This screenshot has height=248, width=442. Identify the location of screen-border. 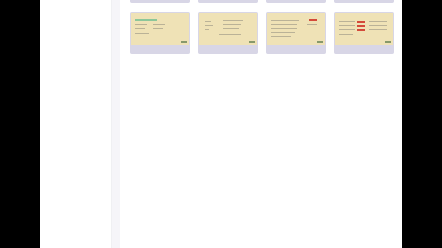
(422, 124).